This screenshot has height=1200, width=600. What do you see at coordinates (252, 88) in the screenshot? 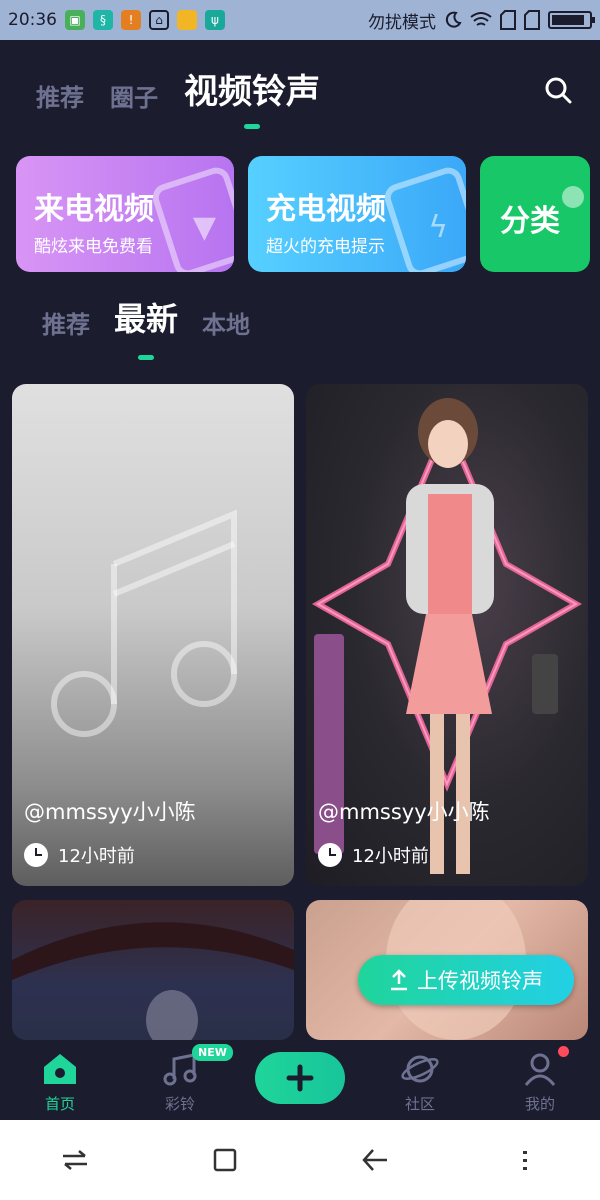
I see `tab-video-ringtone: 视频铃声` at bounding box center [252, 88].